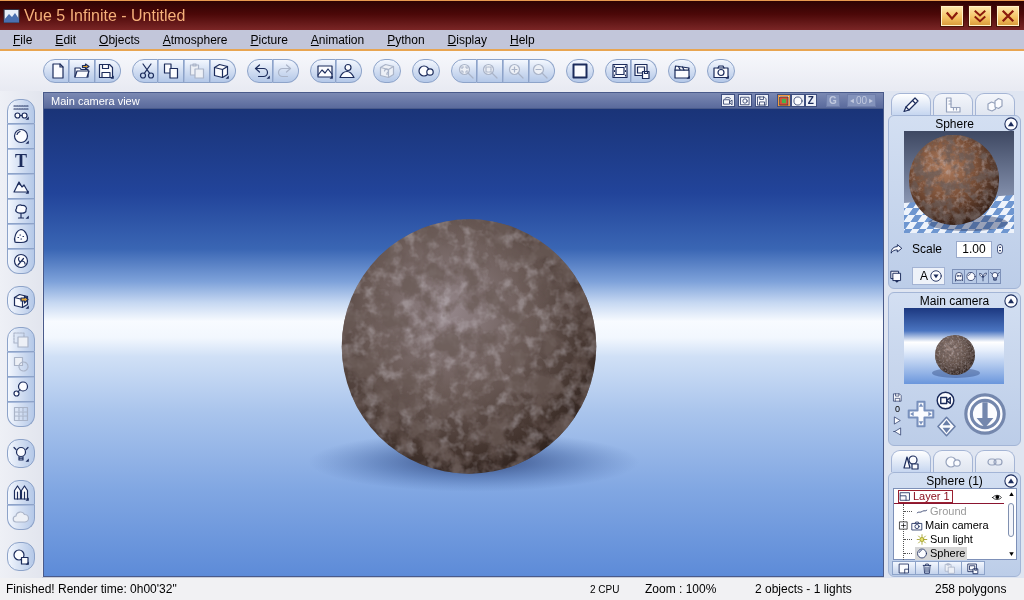  What do you see at coordinates (804, 589) in the screenshot?
I see `scene-count: 2 objects - 1 lights` at bounding box center [804, 589].